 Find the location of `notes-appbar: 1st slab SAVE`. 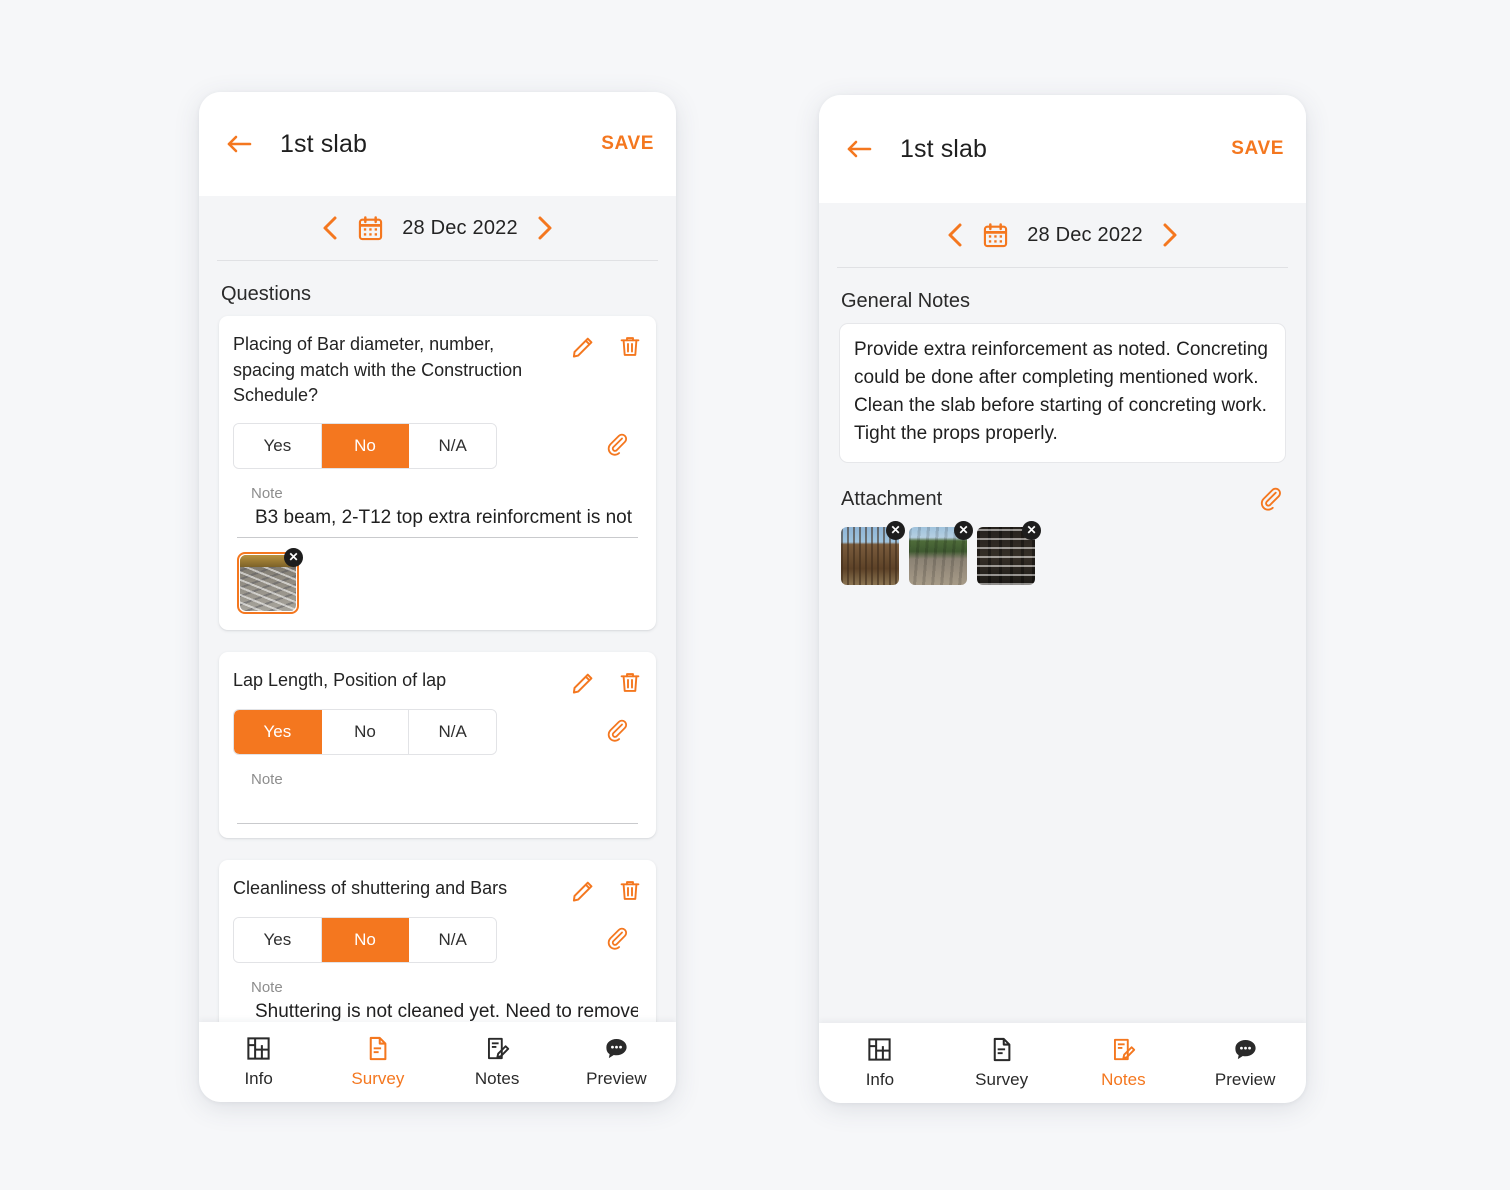

notes-appbar: 1st slab SAVE is located at coordinates (1062, 149).